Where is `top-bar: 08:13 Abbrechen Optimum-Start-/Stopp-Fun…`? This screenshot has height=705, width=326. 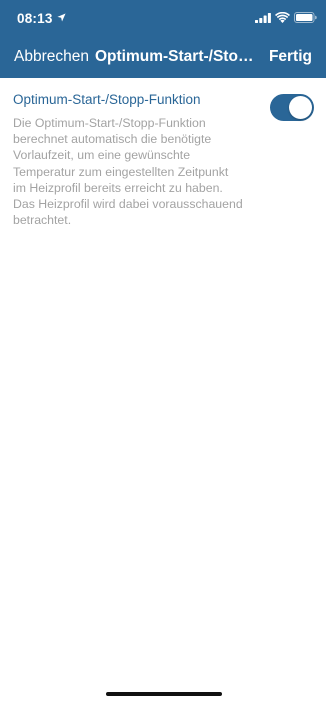 top-bar: 08:13 Abbrechen Optimum-Start-/Stopp-Fun… is located at coordinates (163, 39).